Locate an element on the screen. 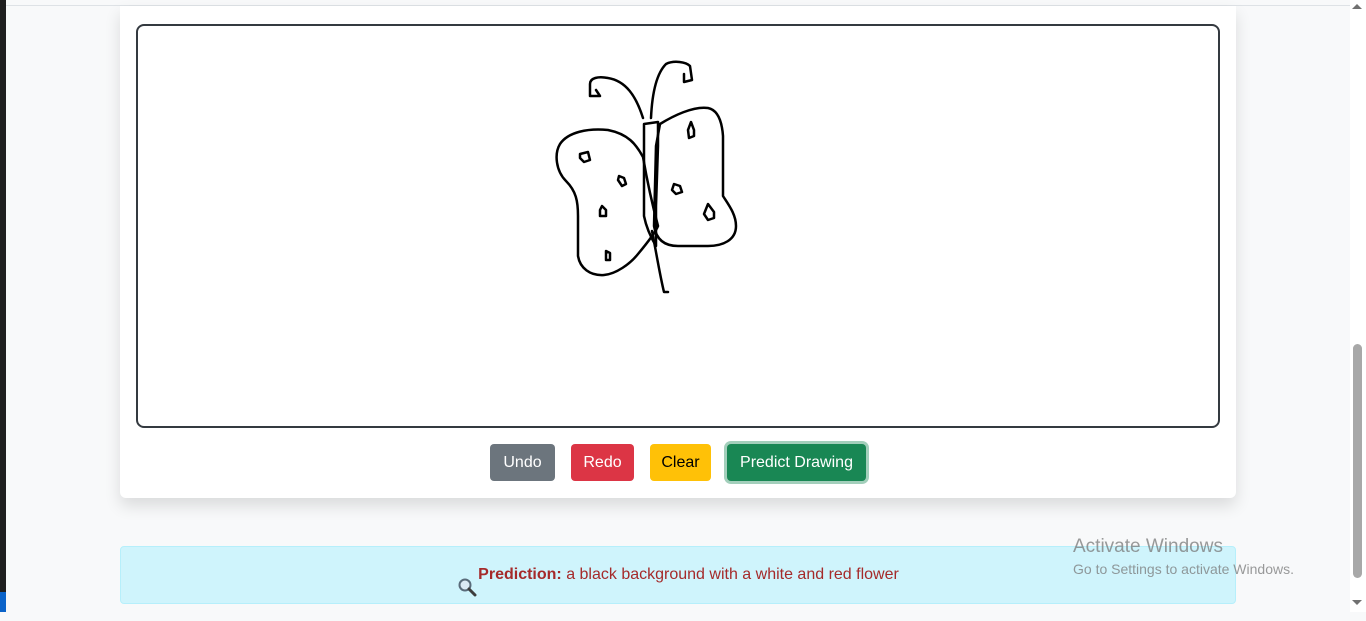 This screenshot has height=621, width=1366. scrollbar-thumb is located at coordinates (1357, 461).